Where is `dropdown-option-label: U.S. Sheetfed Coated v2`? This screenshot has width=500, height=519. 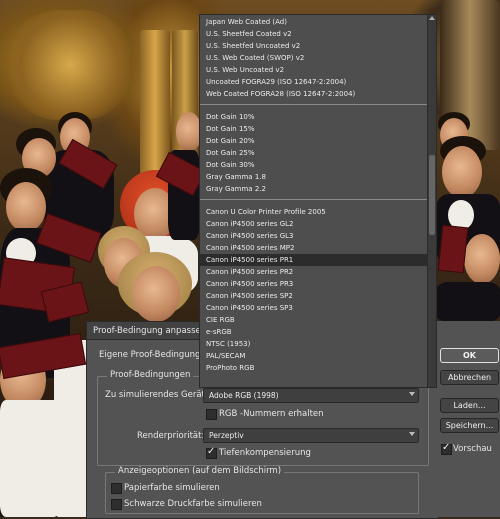 dropdown-option-label: U.S. Sheetfed Coated v2 is located at coordinates (249, 34).